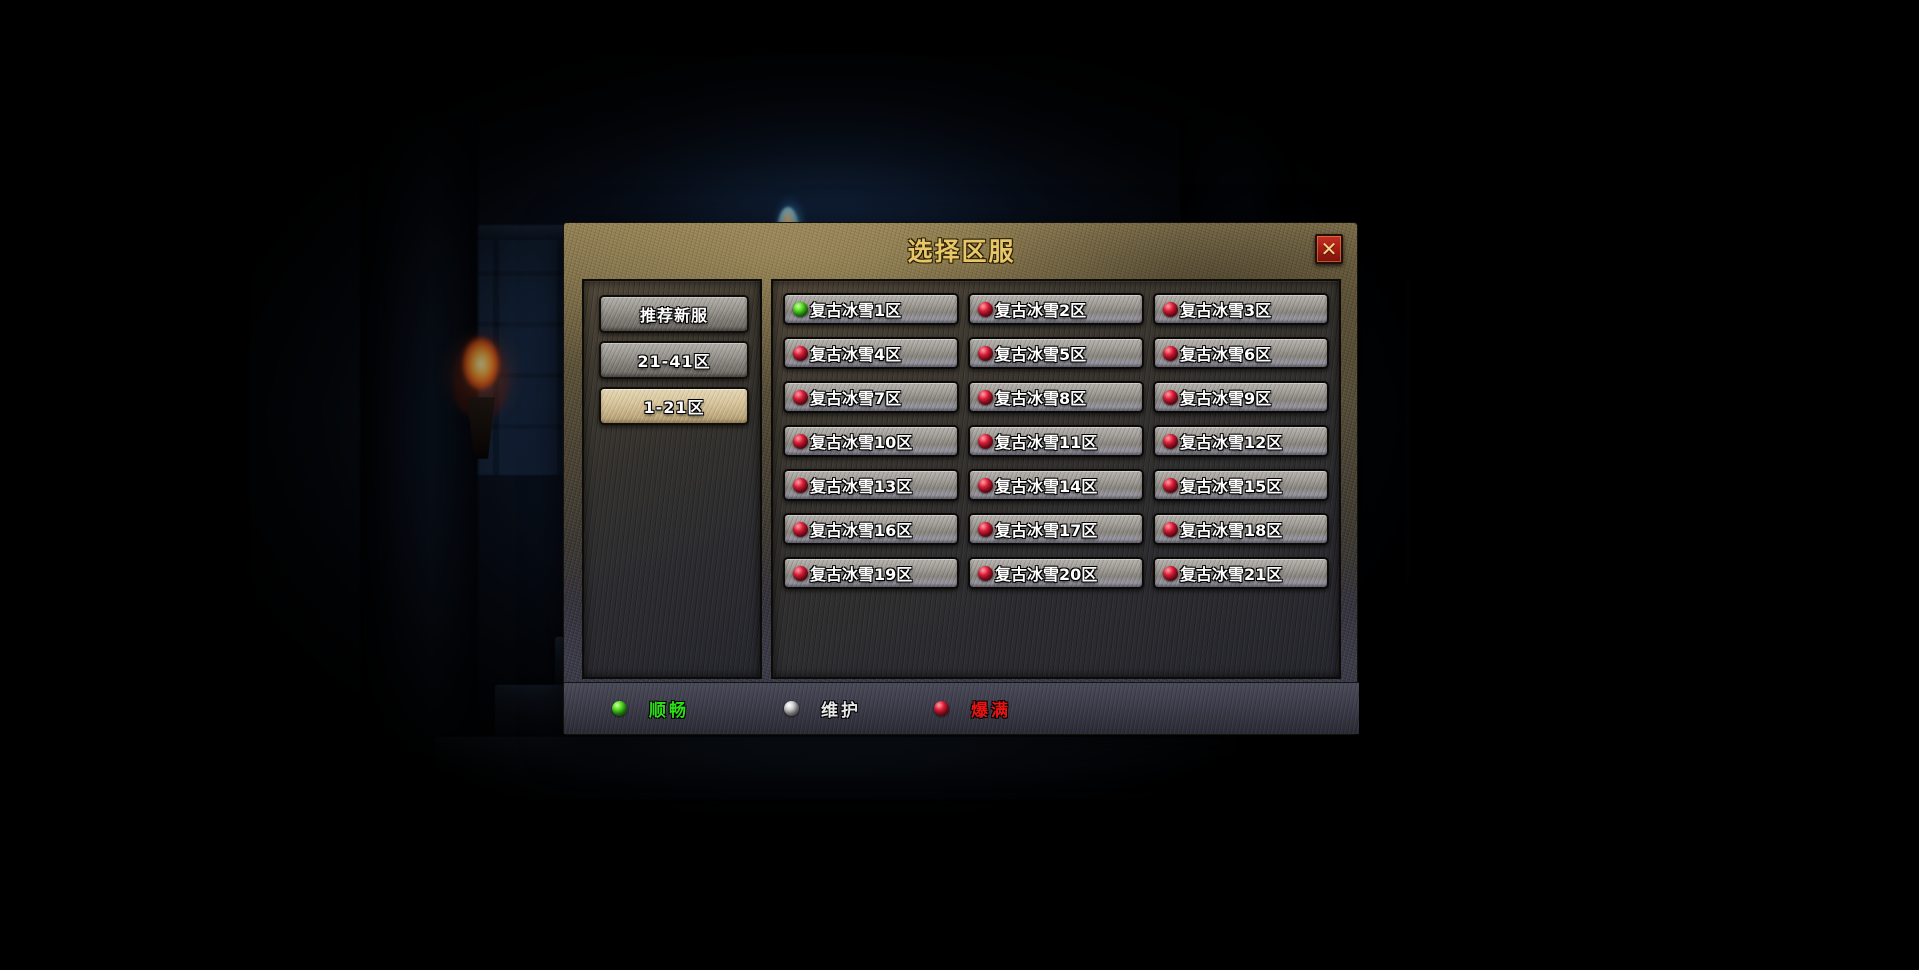 The height and width of the screenshot is (970, 1919). I want to click on close-icon: ✕, so click(1329, 249).